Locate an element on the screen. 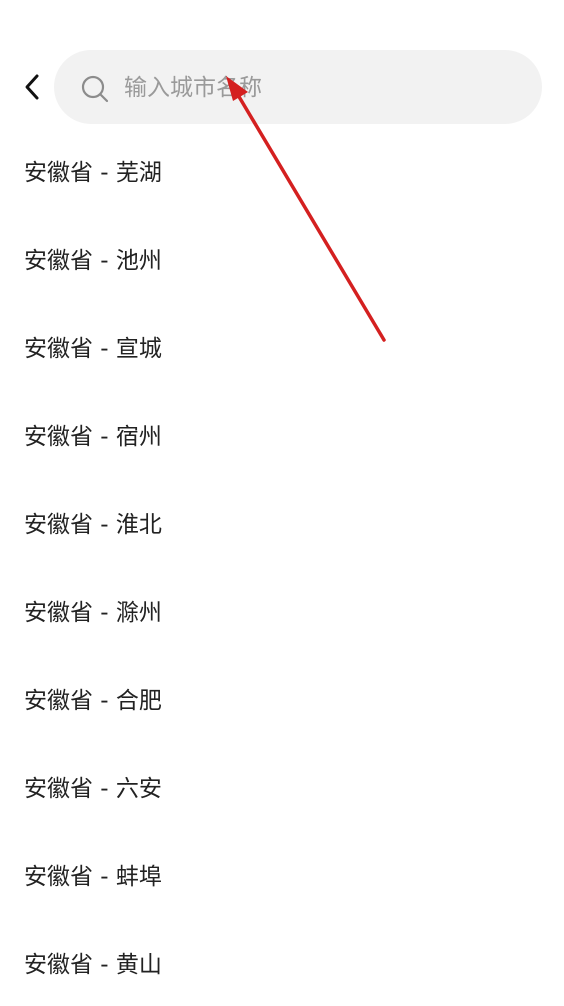  city-list-item: 安徽省 - 六安 is located at coordinates (282, 786).